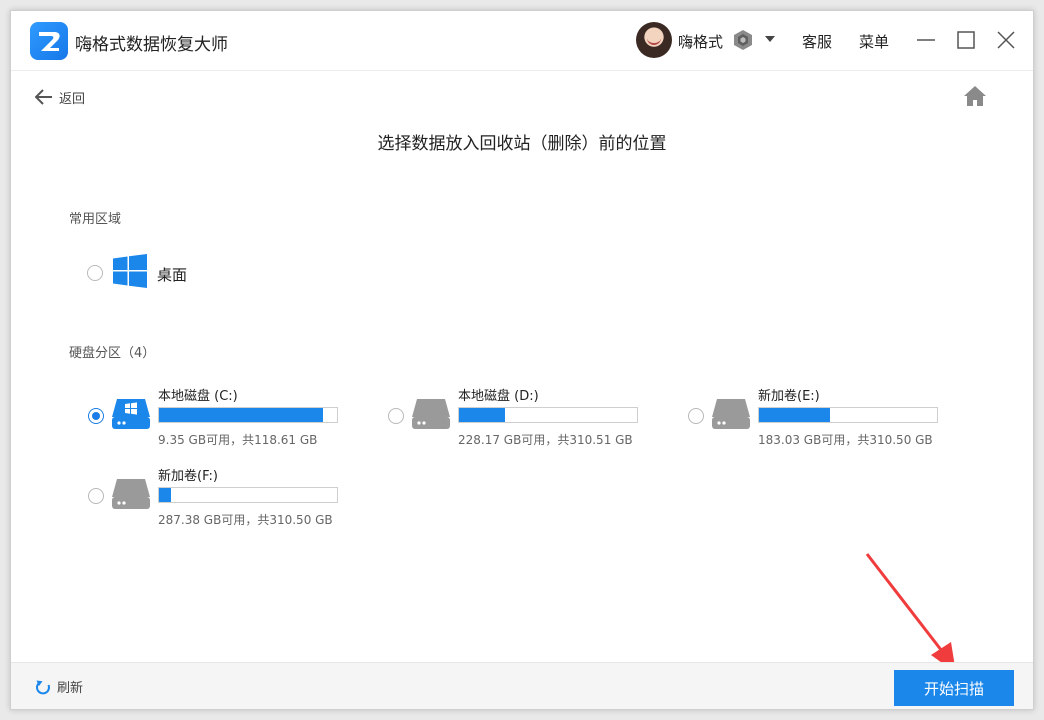 This screenshot has height=720, width=1044. Describe the element at coordinates (522, 41) in the screenshot. I see `title-bar: 嗨格式数据恢复大师 嗨格式 客服 菜单` at that location.